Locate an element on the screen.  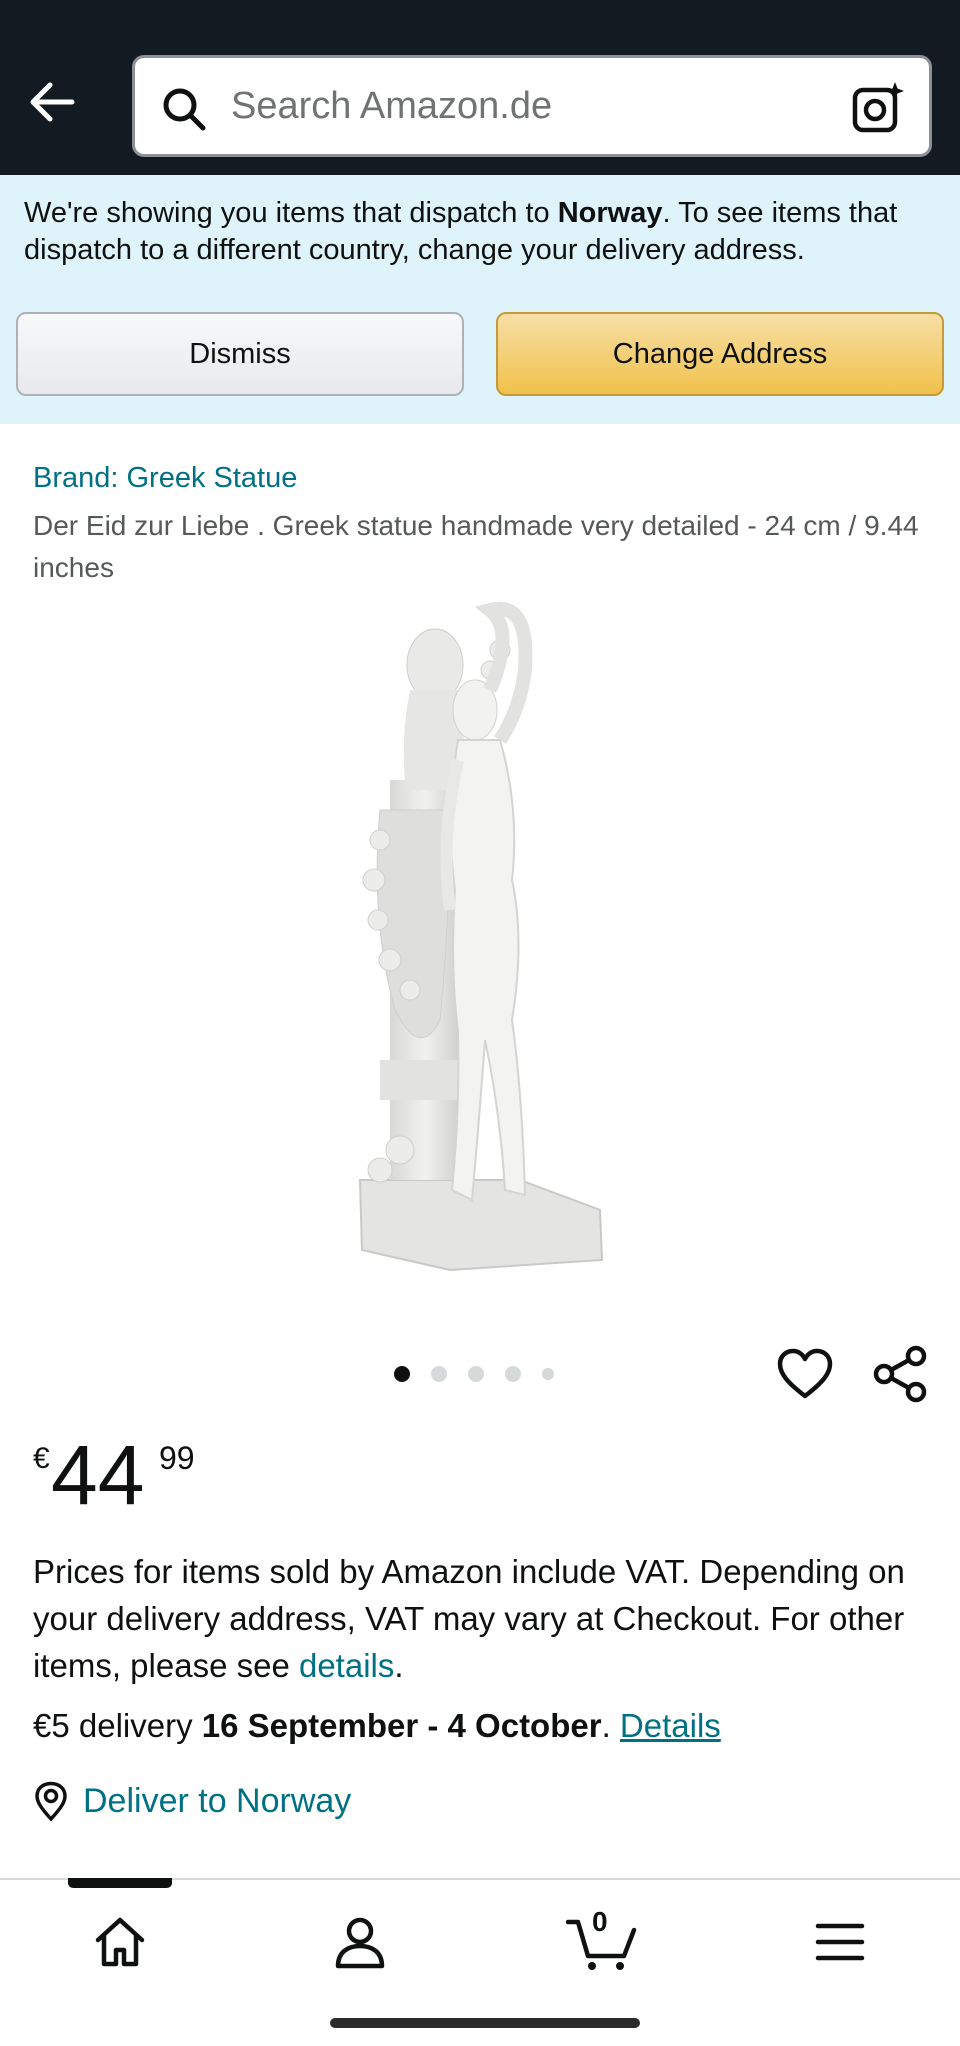
deliver-to-location: Deliver to Norway is located at coordinates (192, 1801).